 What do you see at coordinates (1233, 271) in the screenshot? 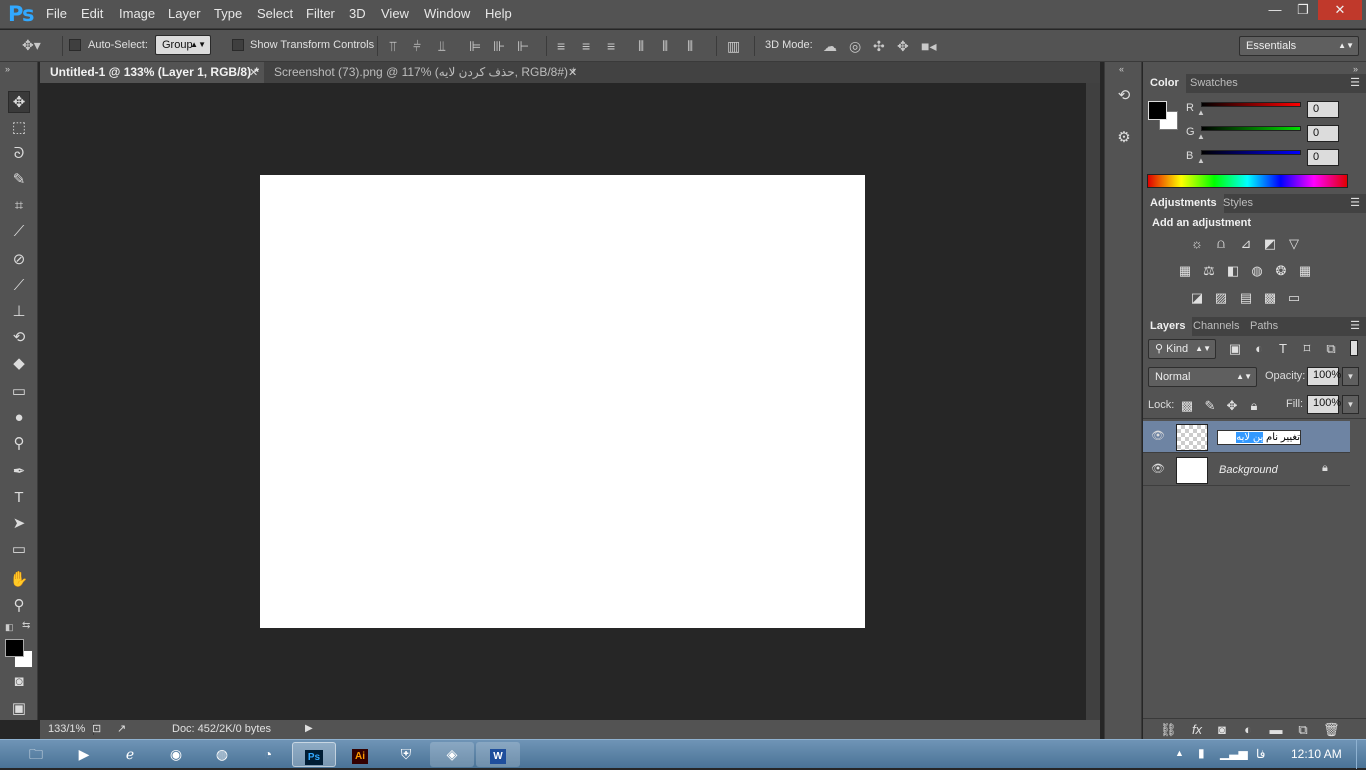
I see `black-white-icon: ◧` at bounding box center [1233, 271].